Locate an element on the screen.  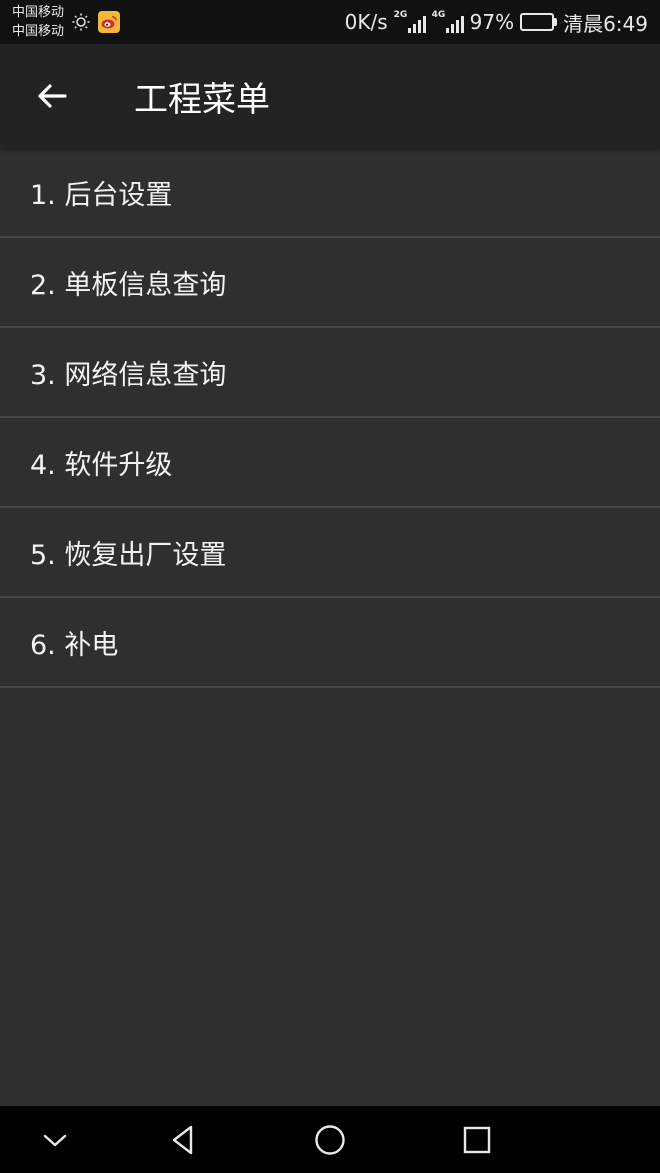
chevron-down-icon is located at coordinates (55, 1140).